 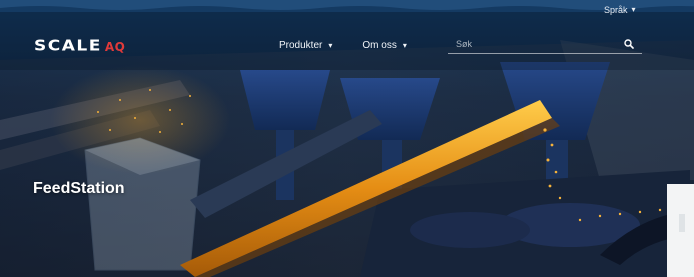 I want to click on language-selector: Språk ▾, so click(x=620, y=10).